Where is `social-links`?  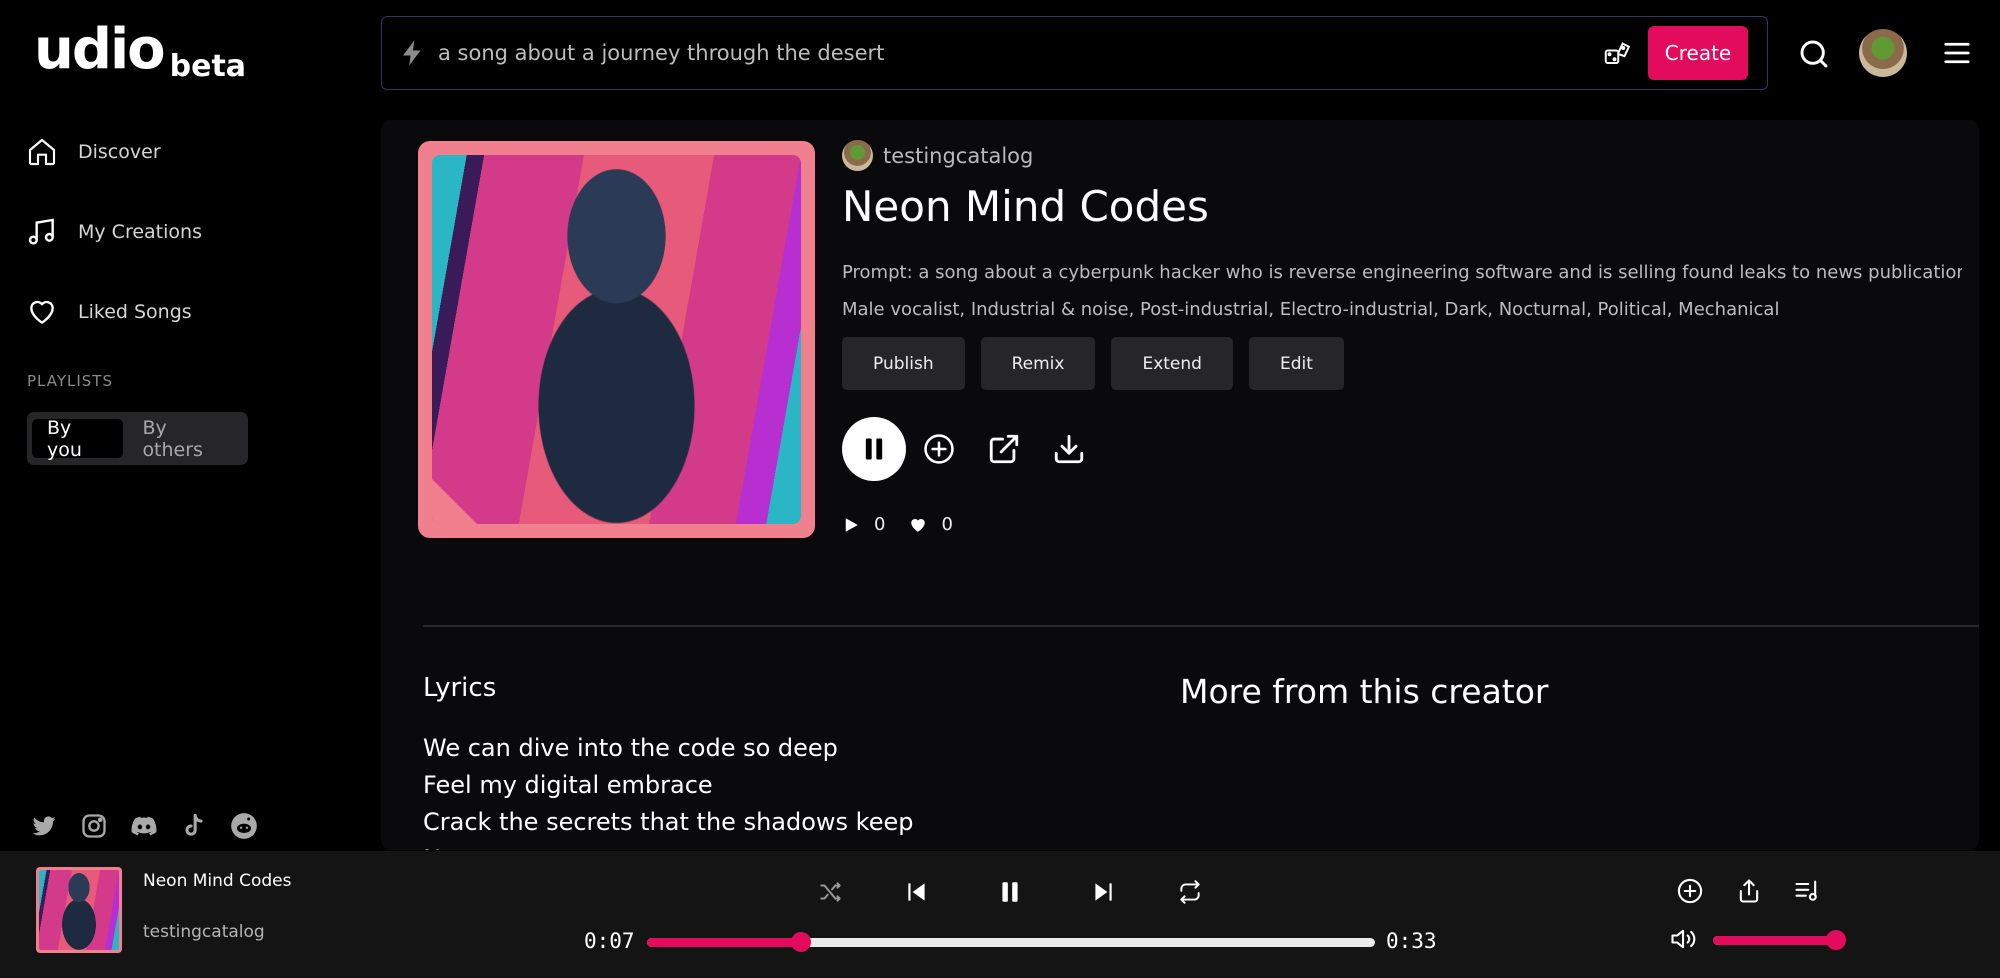 social-links is located at coordinates (144, 826).